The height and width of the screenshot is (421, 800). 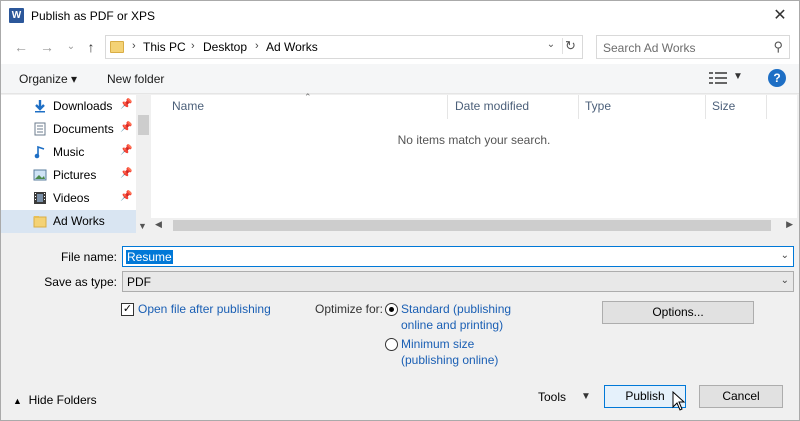 I want to click on sidebar-item-documents: Documents 📌, so click(x=68, y=129).